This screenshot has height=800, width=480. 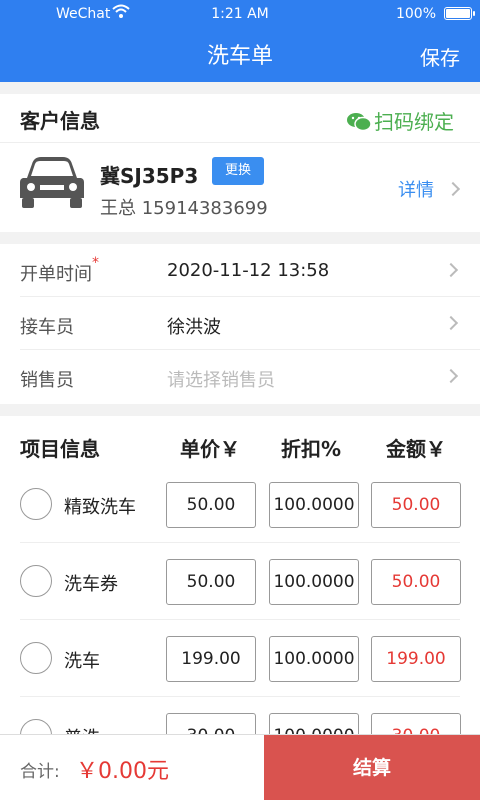 I want to click on salesperson-row: 销售员 请选择销售员, so click(x=250, y=376).